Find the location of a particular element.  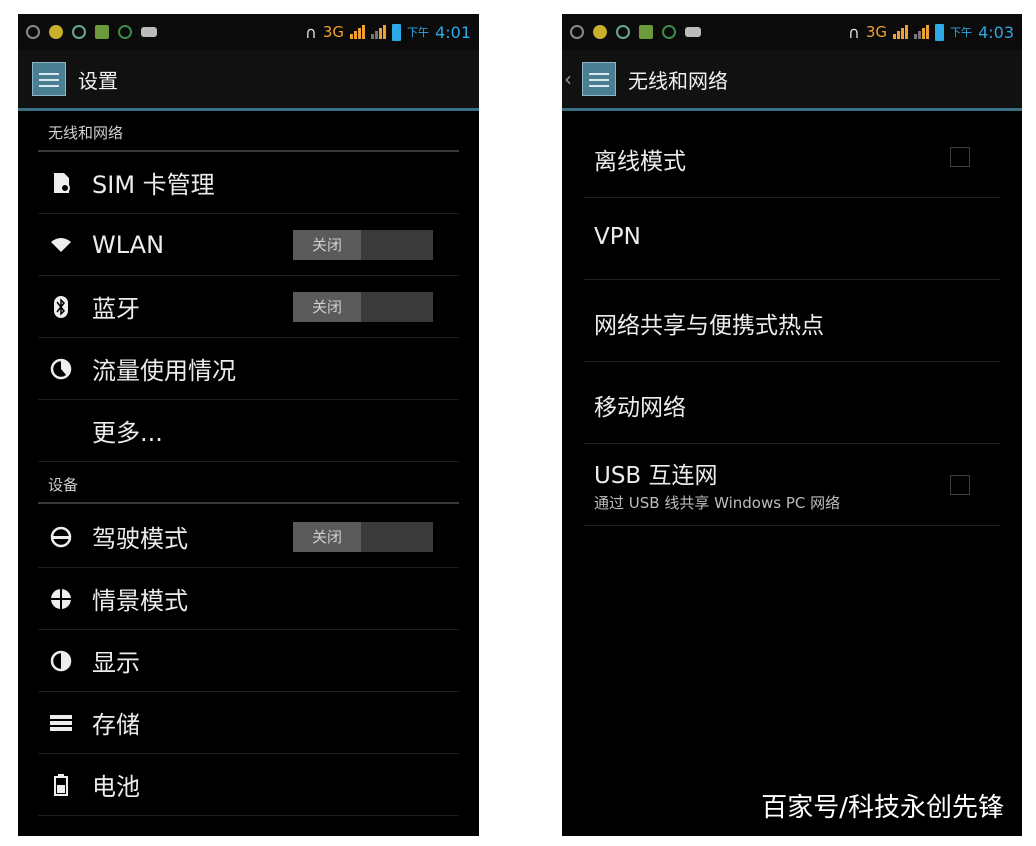

settings-item-label: 流量使用情况 is located at coordinates (164, 371).